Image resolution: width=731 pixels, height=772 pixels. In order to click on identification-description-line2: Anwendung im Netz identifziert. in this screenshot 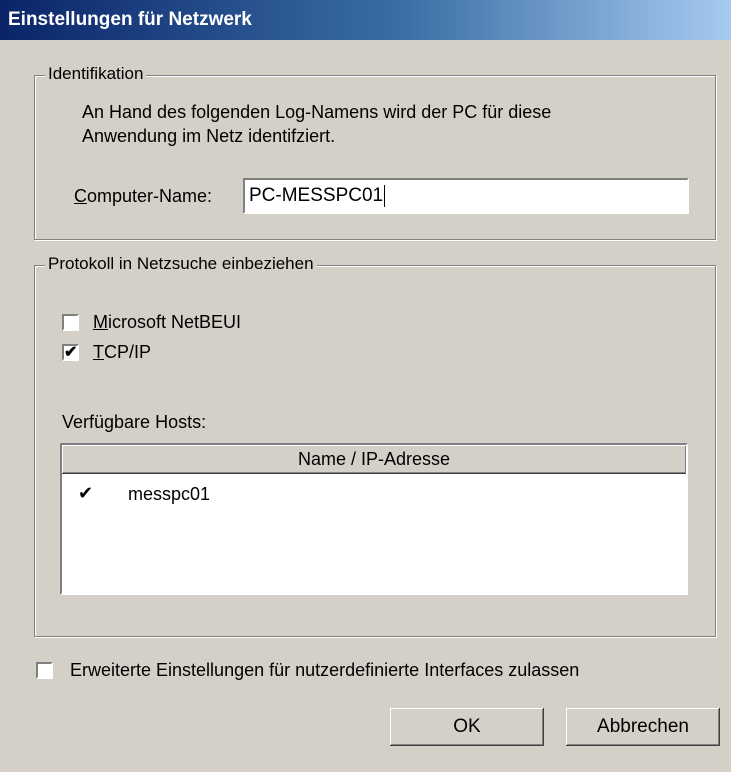, I will do `click(209, 136)`.